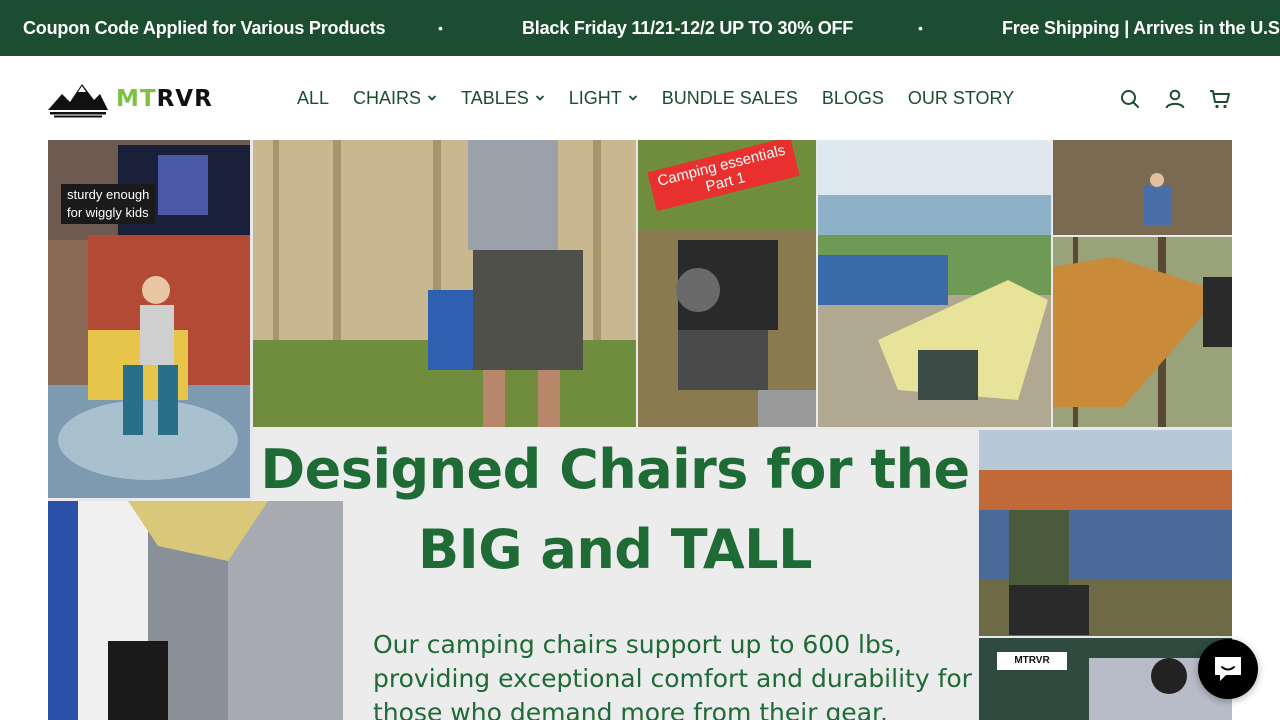 The width and height of the screenshot is (1280, 720). I want to click on chat-launcher-button, so click(1228, 669).